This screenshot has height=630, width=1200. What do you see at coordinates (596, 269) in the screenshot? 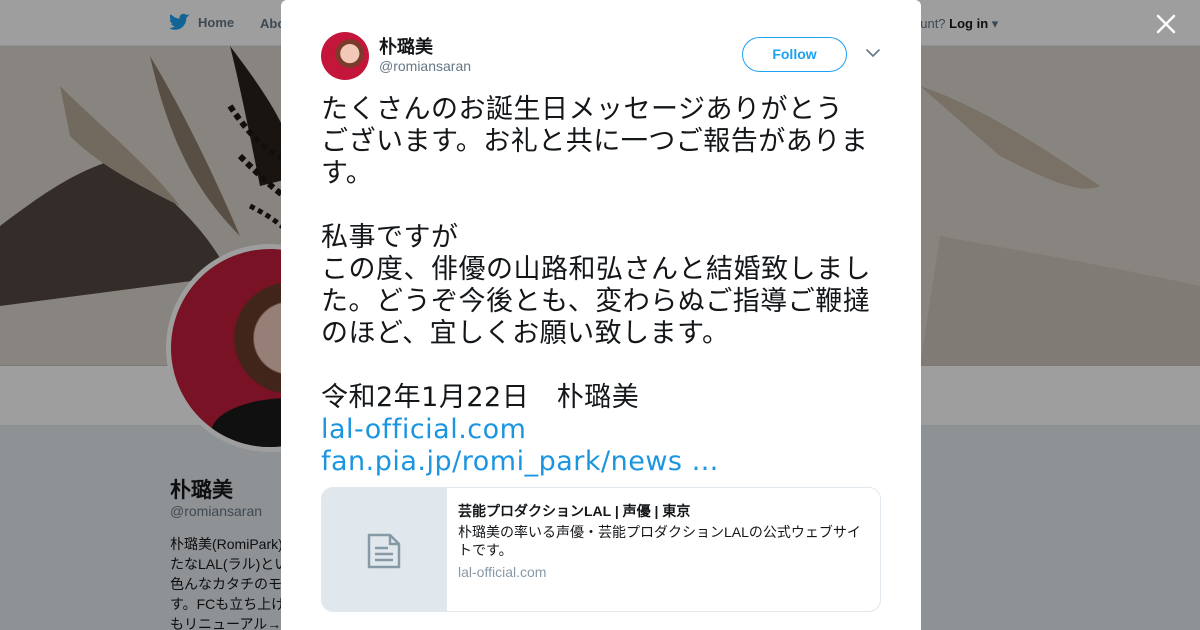
I see `tweet-text-line: この度、俳優の山路和弘さんと結婚致しまし` at bounding box center [596, 269].